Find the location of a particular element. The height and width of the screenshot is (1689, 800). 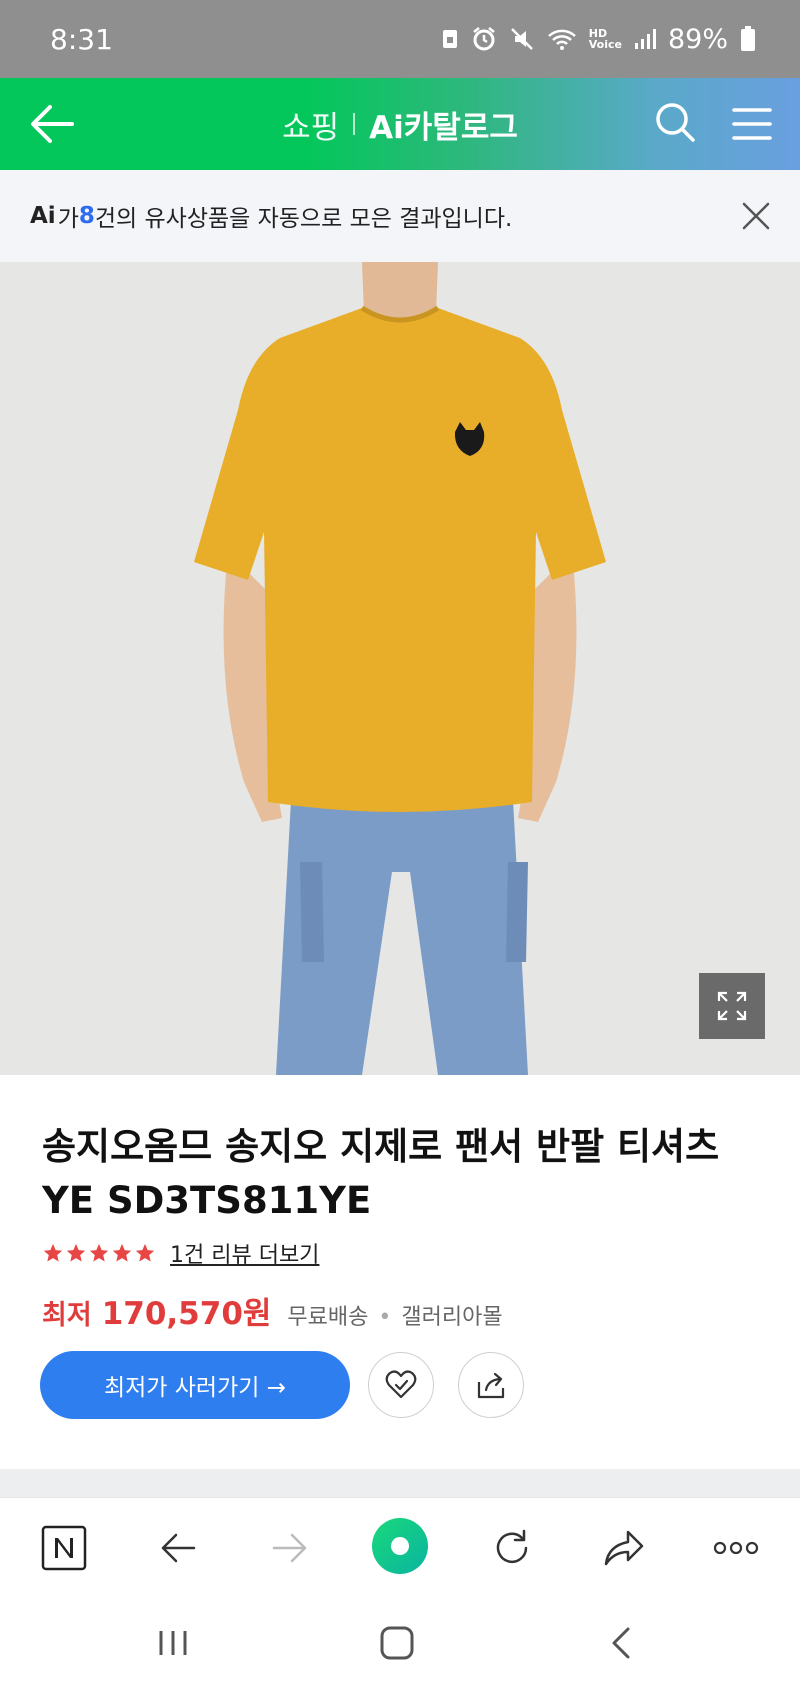

mall-name: 갤러리아몰 is located at coordinates (451, 1315).